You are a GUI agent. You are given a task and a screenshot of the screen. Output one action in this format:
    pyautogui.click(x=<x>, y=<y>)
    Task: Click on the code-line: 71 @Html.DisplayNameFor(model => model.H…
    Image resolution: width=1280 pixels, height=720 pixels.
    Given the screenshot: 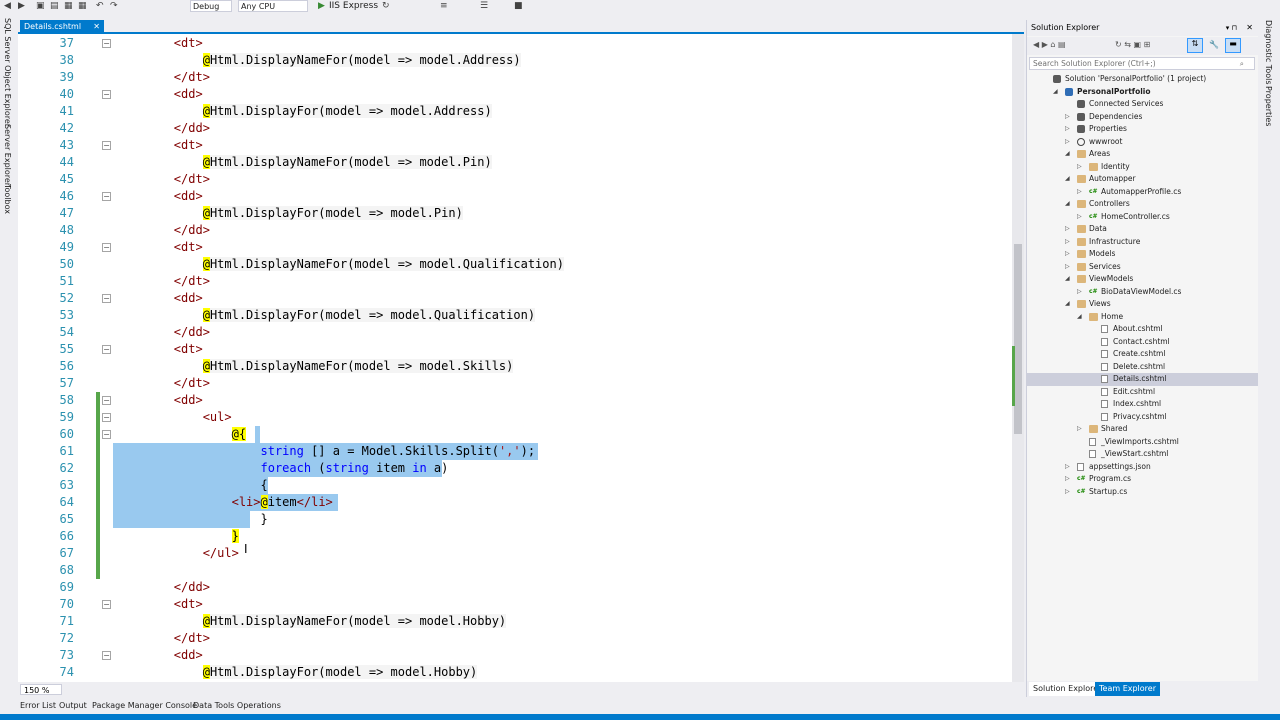 What is the action you would take?
    pyautogui.click(x=515, y=621)
    